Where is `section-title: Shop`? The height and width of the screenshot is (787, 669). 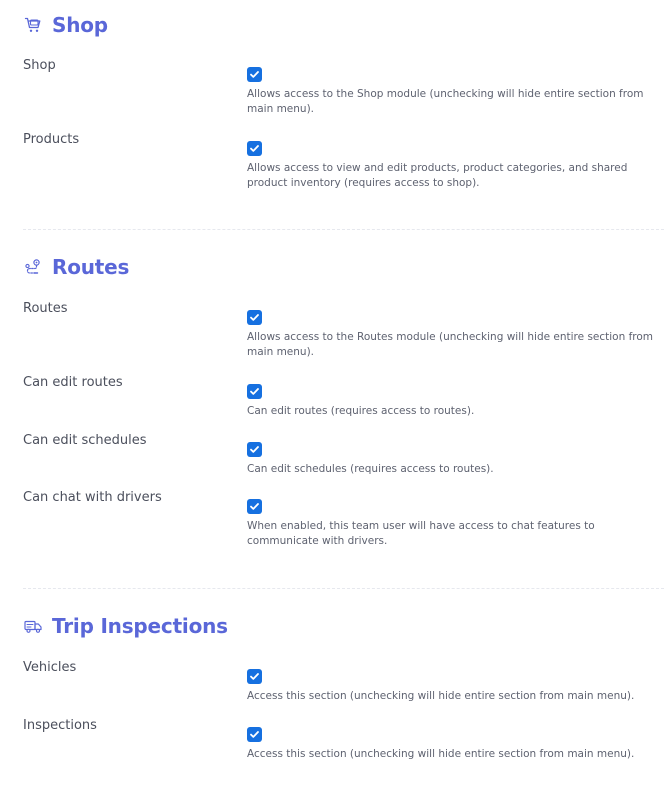
section-title: Shop is located at coordinates (80, 25).